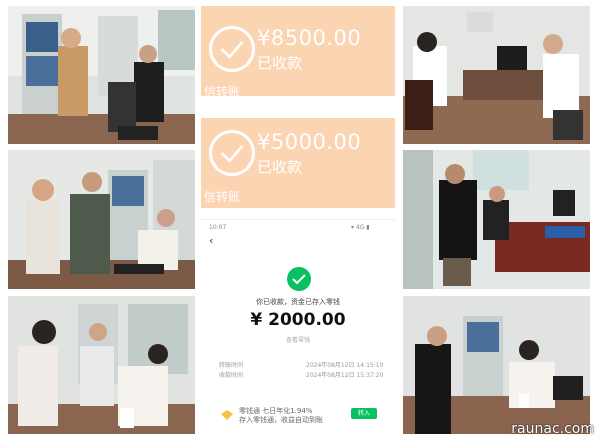 This screenshot has height=442, width=600. What do you see at coordinates (552, 429) in the screenshot?
I see `watermark-text: raunac.com` at bounding box center [552, 429].